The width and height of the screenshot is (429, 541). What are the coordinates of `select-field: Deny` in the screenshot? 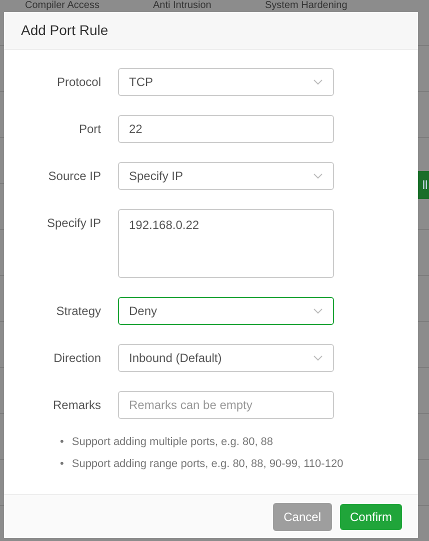 It's located at (226, 311).